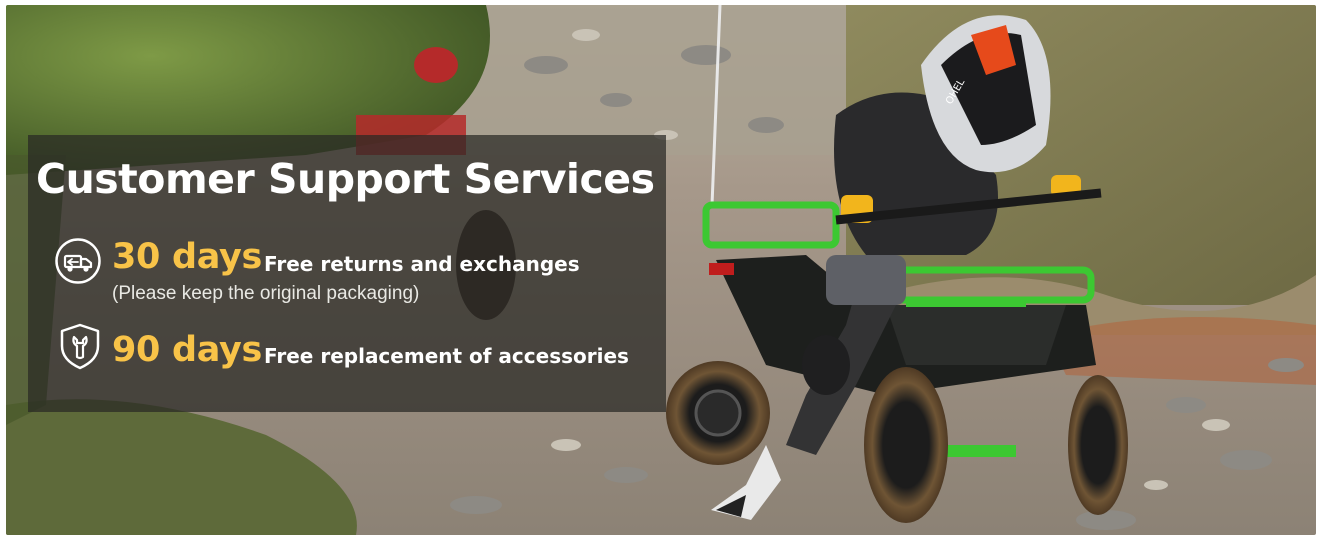 The height and width of the screenshot is (540, 1321). Describe the element at coordinates (422, 264) in the screenshot. I see `offer-title-returns: Free returns and exchanges` at that location.